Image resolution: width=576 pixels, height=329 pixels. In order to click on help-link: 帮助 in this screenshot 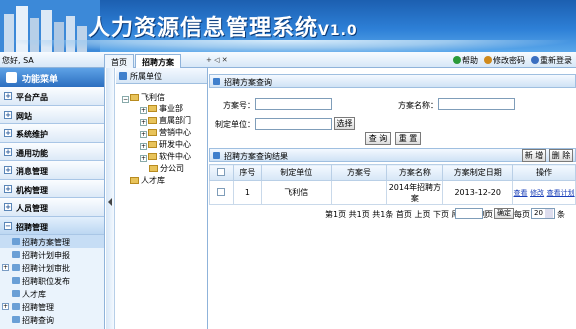, I will do `click(465, 60)`.